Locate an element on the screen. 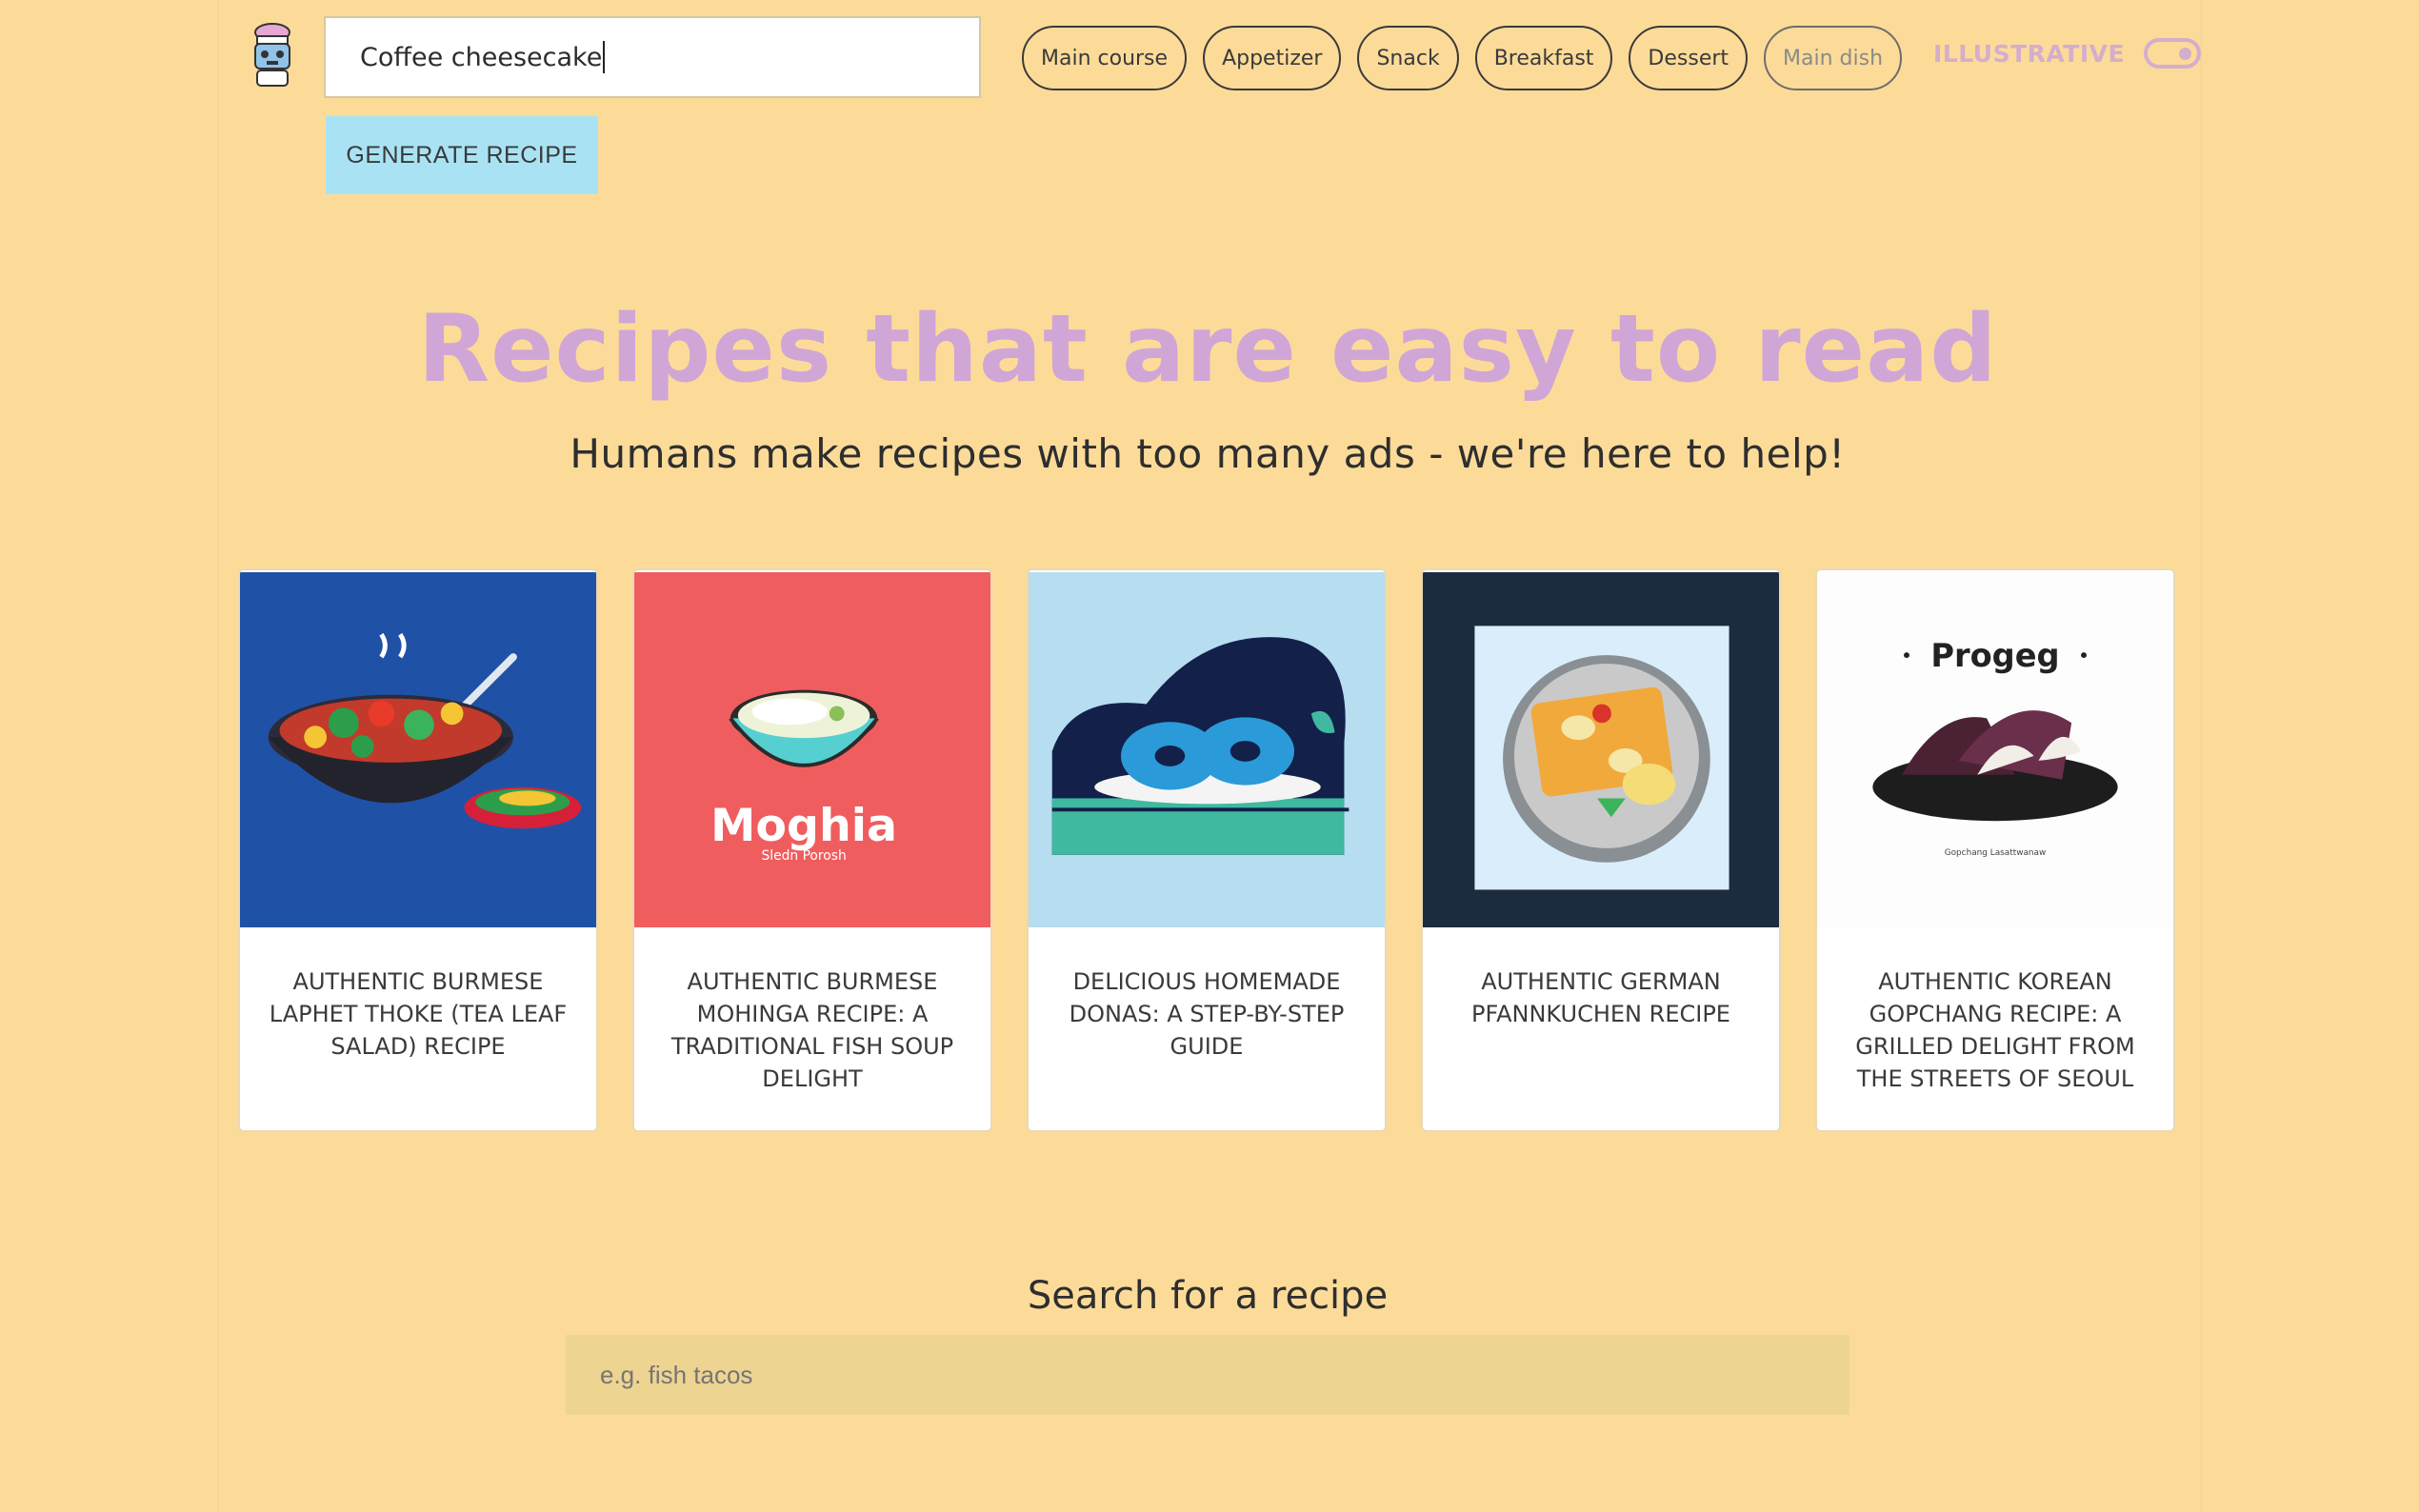 The height and width of the screenshot is (1512, 2419). chef-robot-logo-icon is located at coordinates (272, 56).